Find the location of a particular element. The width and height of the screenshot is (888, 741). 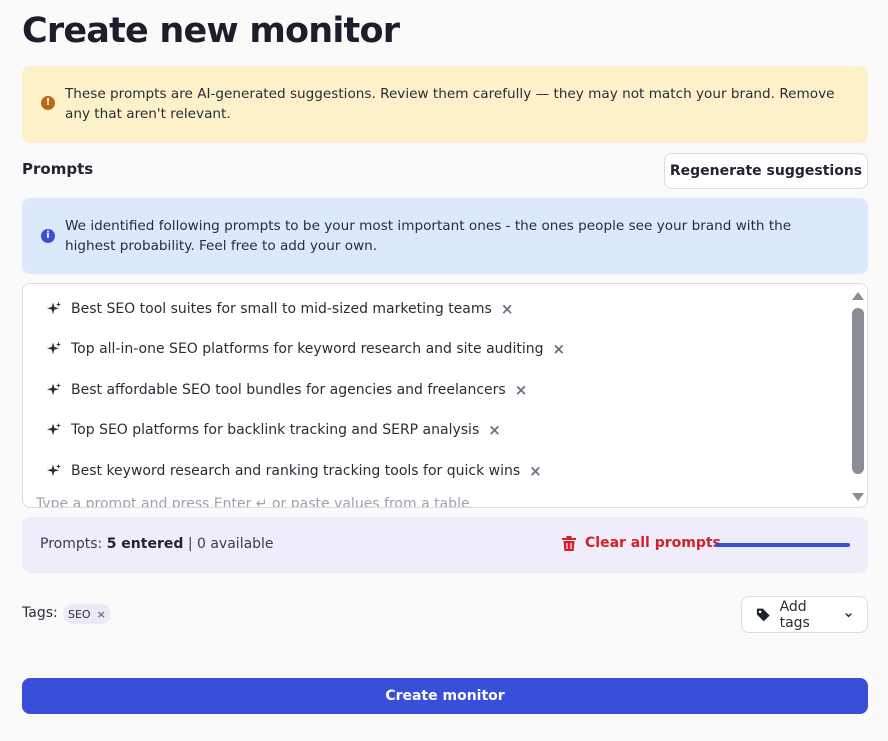

prompts-section-label: Prompts is located at coordinates (58, 169).